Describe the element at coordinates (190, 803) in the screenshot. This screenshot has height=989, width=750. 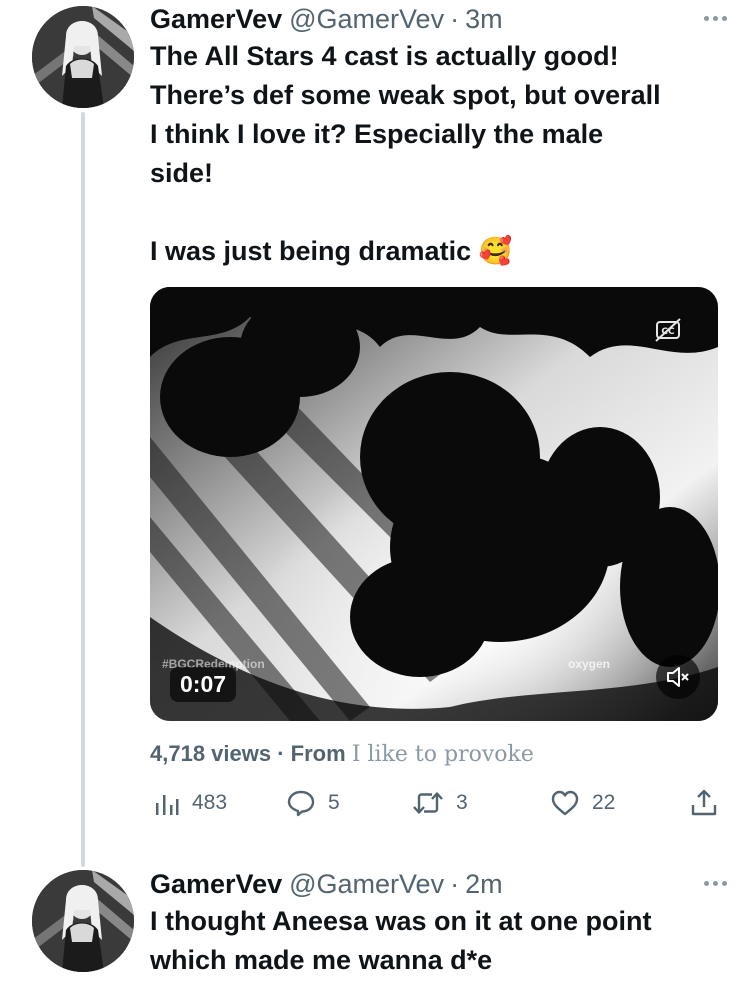
I see `analytics-button: 483` at that location.